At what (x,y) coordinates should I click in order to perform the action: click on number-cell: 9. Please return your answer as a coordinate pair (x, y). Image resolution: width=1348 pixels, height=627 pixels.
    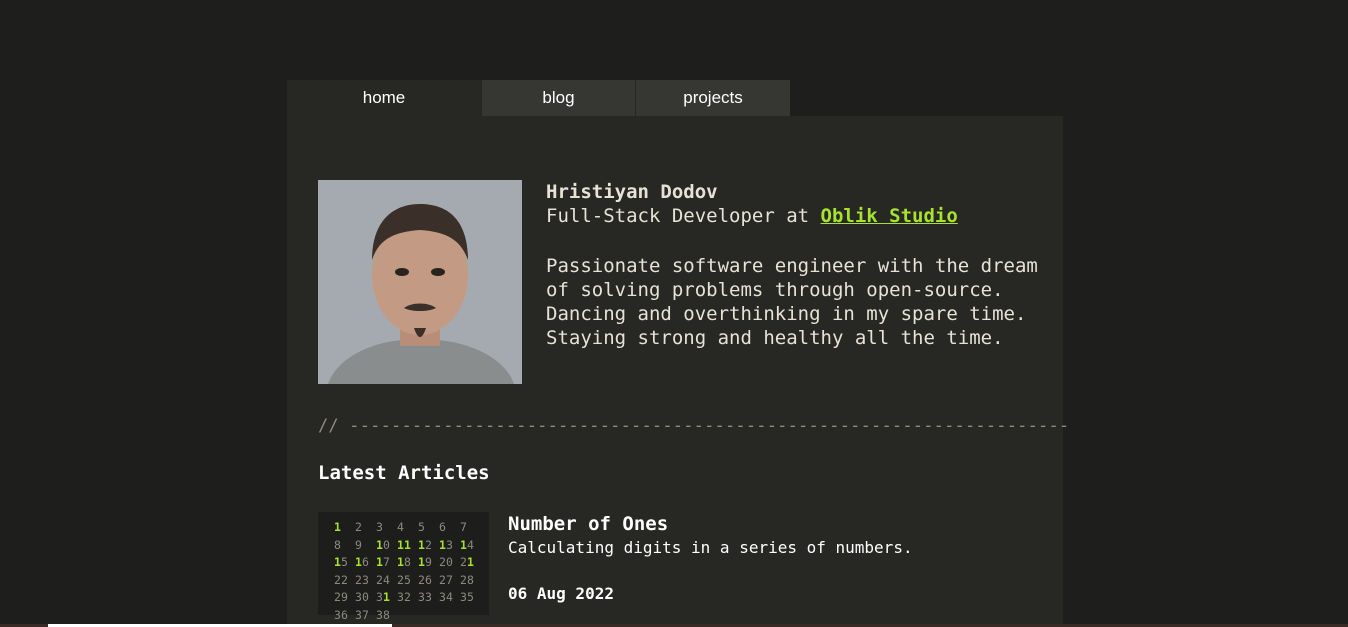
    Looking at the image, I should click on (358, 544).